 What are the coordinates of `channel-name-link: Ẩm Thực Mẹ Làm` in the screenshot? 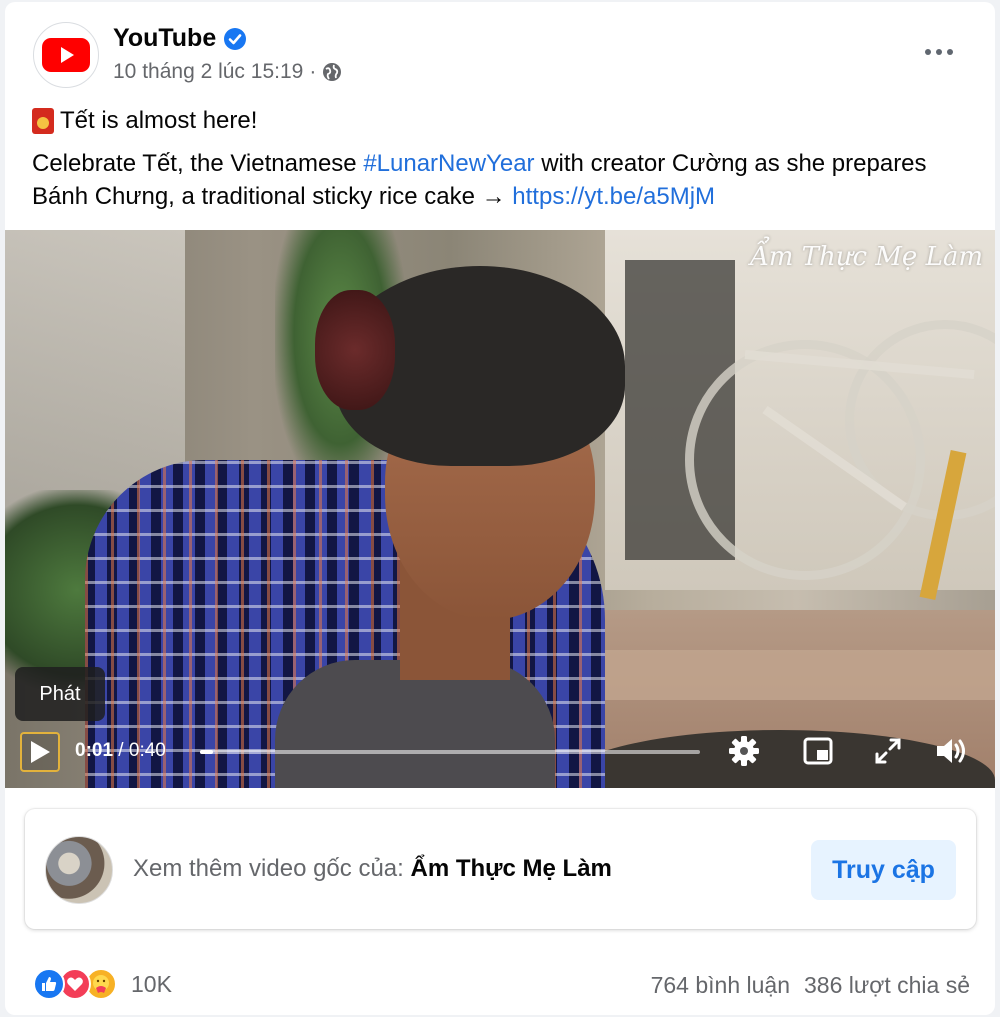 It's located at (510, 868).